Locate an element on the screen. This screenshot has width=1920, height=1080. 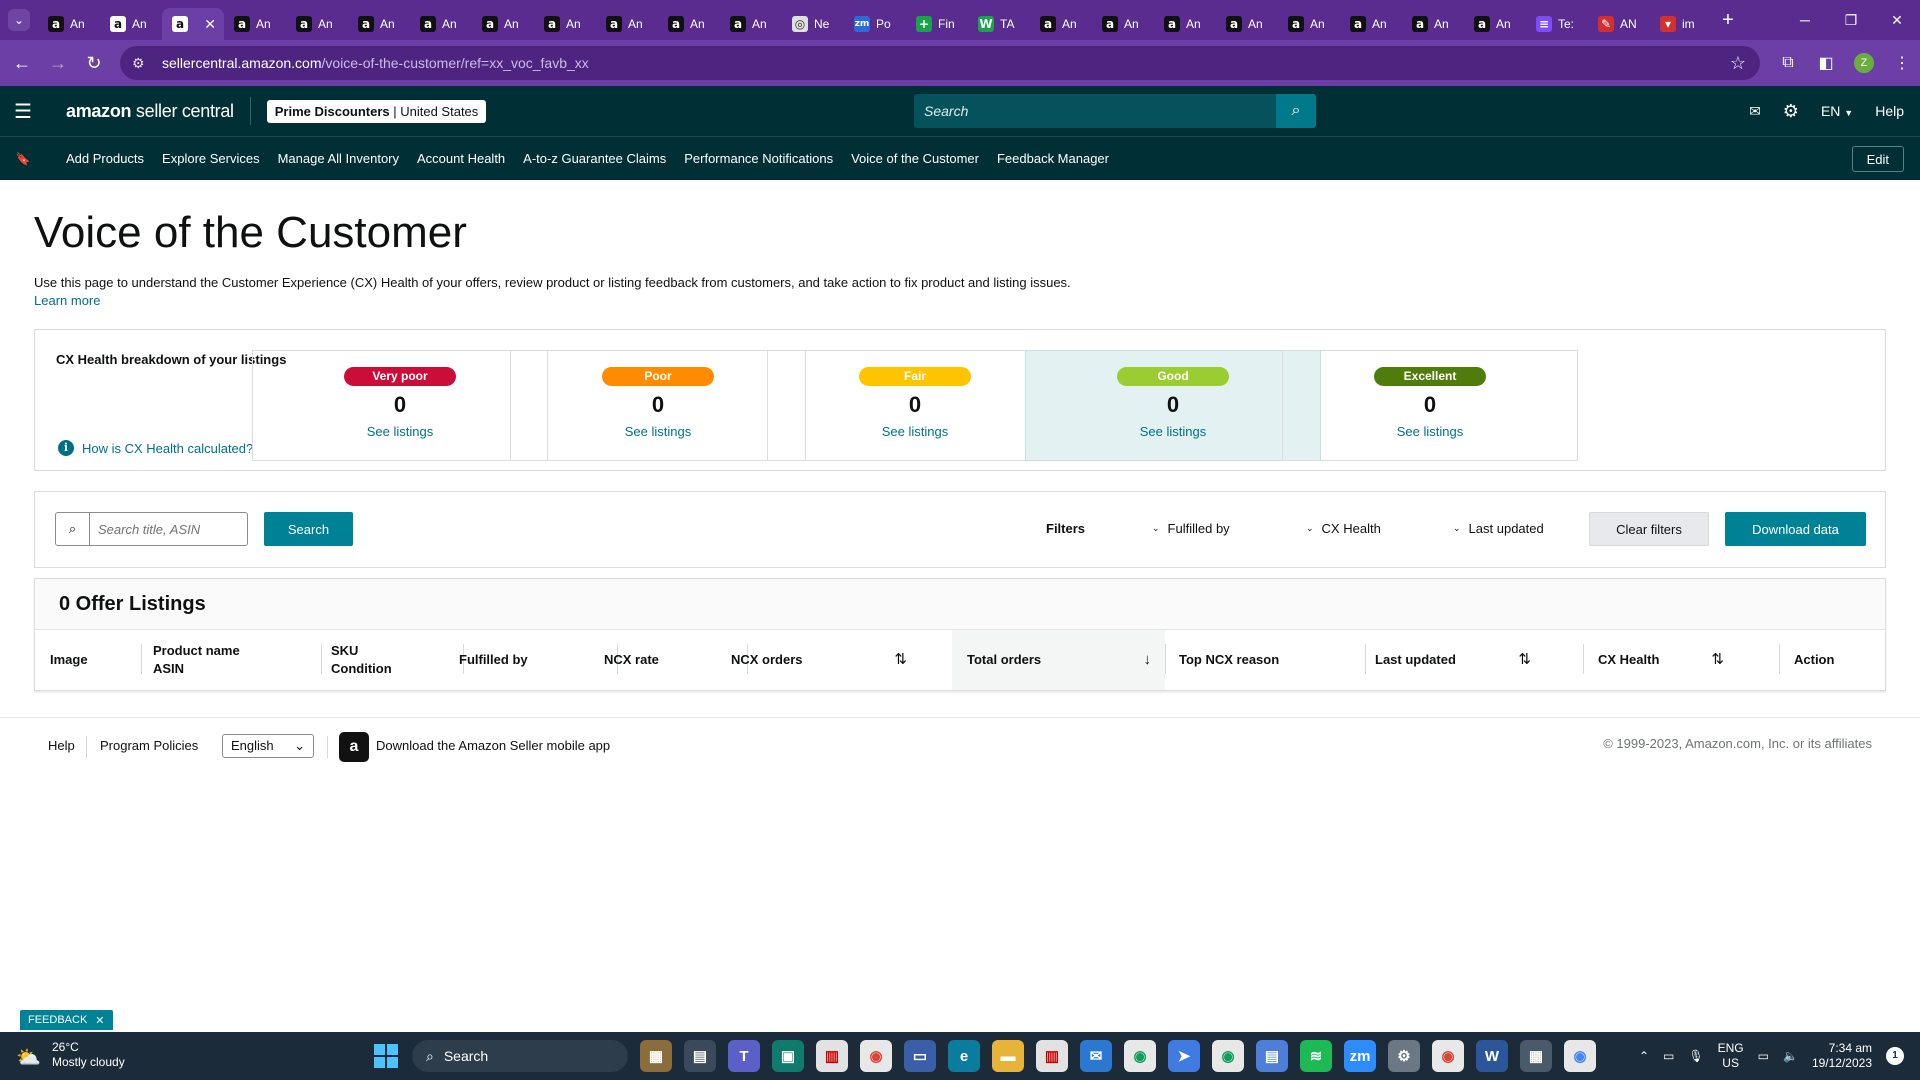
spotify-icon: ≋ is located at coordinates (1316, 1056).